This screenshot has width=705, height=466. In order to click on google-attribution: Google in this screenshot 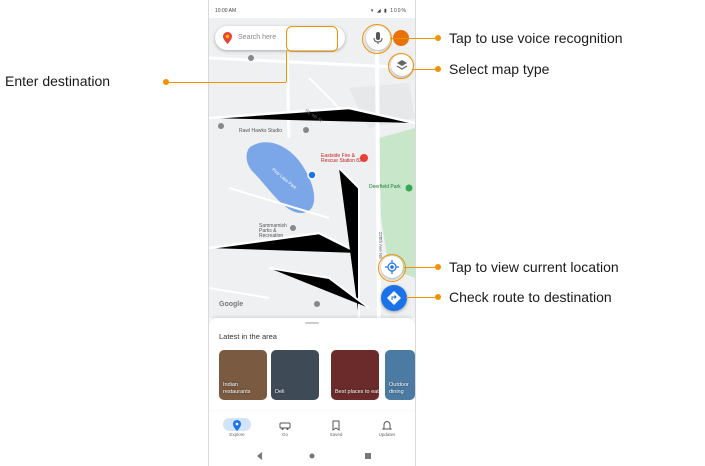, I will do `click(231, 304)`.